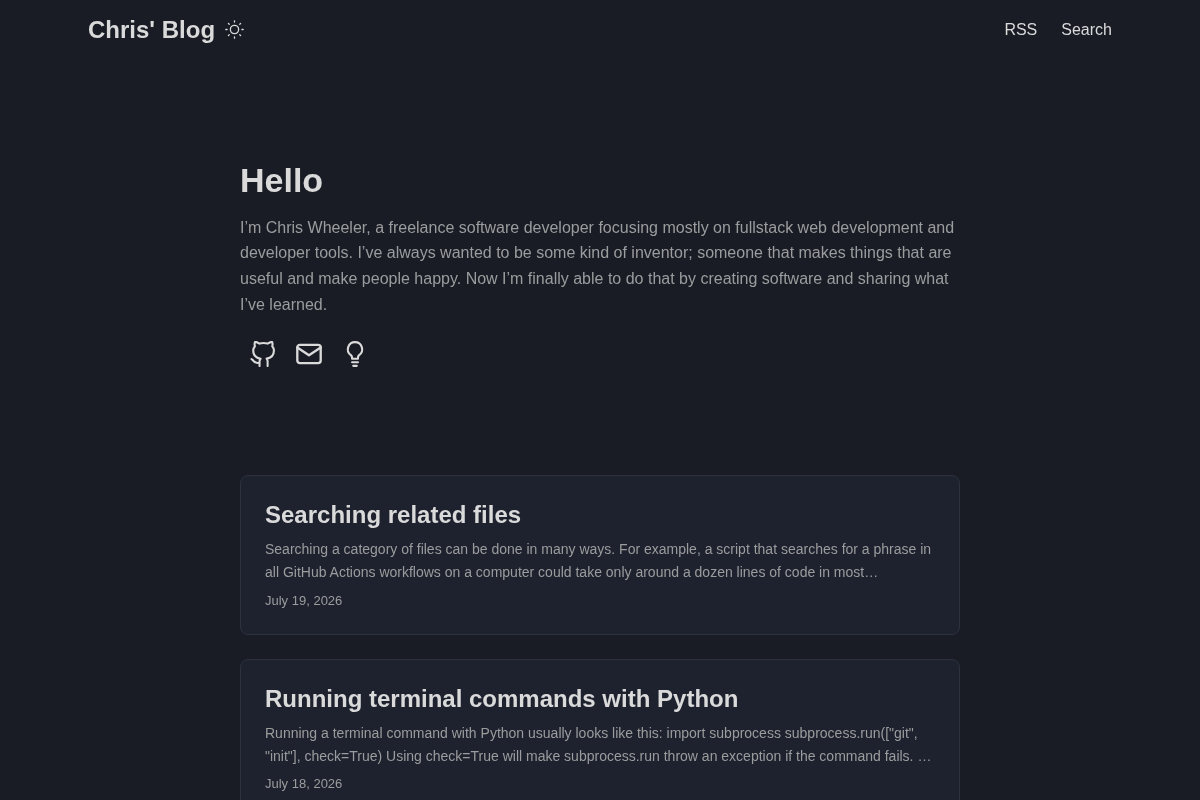  I want to click on nav-link: RSS, so click(1021, 30).